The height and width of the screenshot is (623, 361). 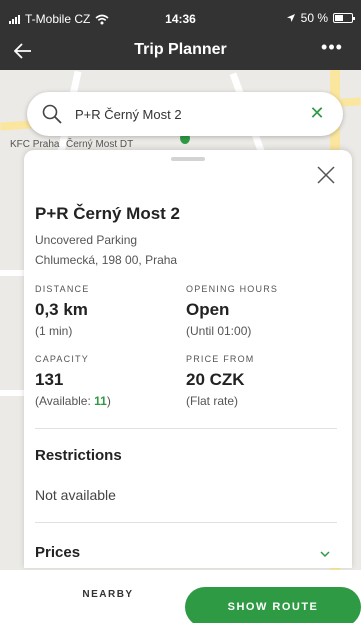 What do you see at coordinates (52, 114) in the screenshot?
I see `search-icon` at bounding box center [52, 114].